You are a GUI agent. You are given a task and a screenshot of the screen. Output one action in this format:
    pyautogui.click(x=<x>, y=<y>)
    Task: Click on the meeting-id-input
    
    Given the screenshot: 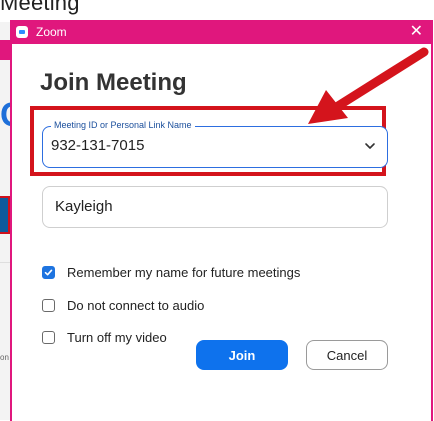 What is the action you would take?
    pyautogui.click(x=201, y=145)
    